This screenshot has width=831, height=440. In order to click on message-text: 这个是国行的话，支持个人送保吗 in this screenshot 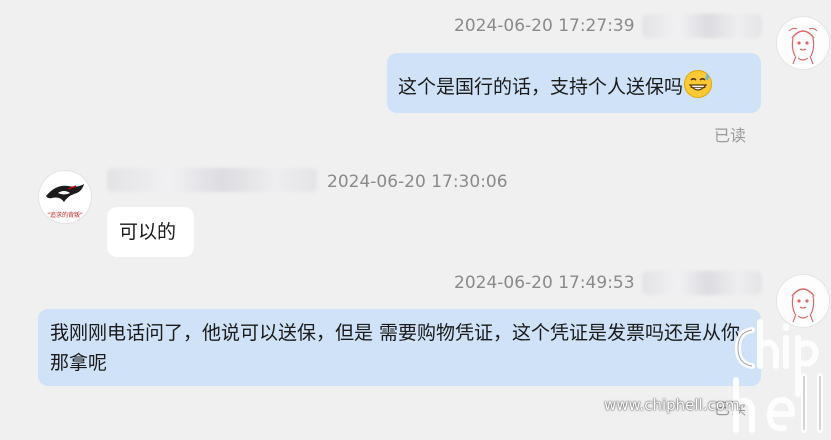, I will do `click(541, 87)`.